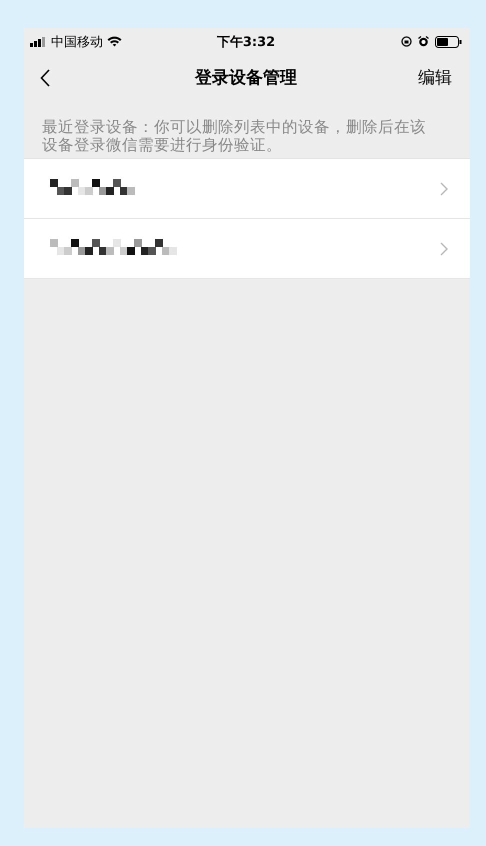 The width and height of the screenshot is (486, 846). I want to click on battery-icon, so click(448, 42).